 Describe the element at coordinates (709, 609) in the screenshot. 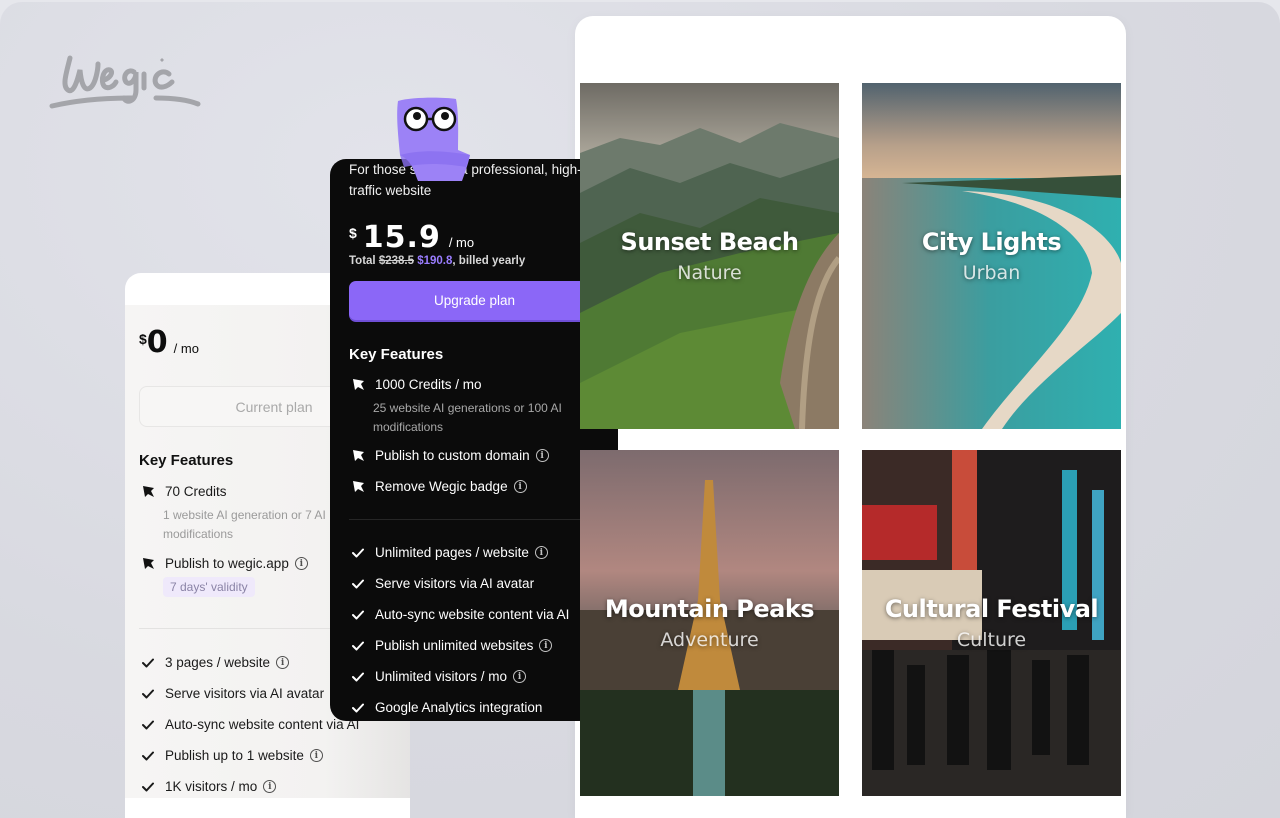

I see `tile-title: Mountain Peaks` at that location.